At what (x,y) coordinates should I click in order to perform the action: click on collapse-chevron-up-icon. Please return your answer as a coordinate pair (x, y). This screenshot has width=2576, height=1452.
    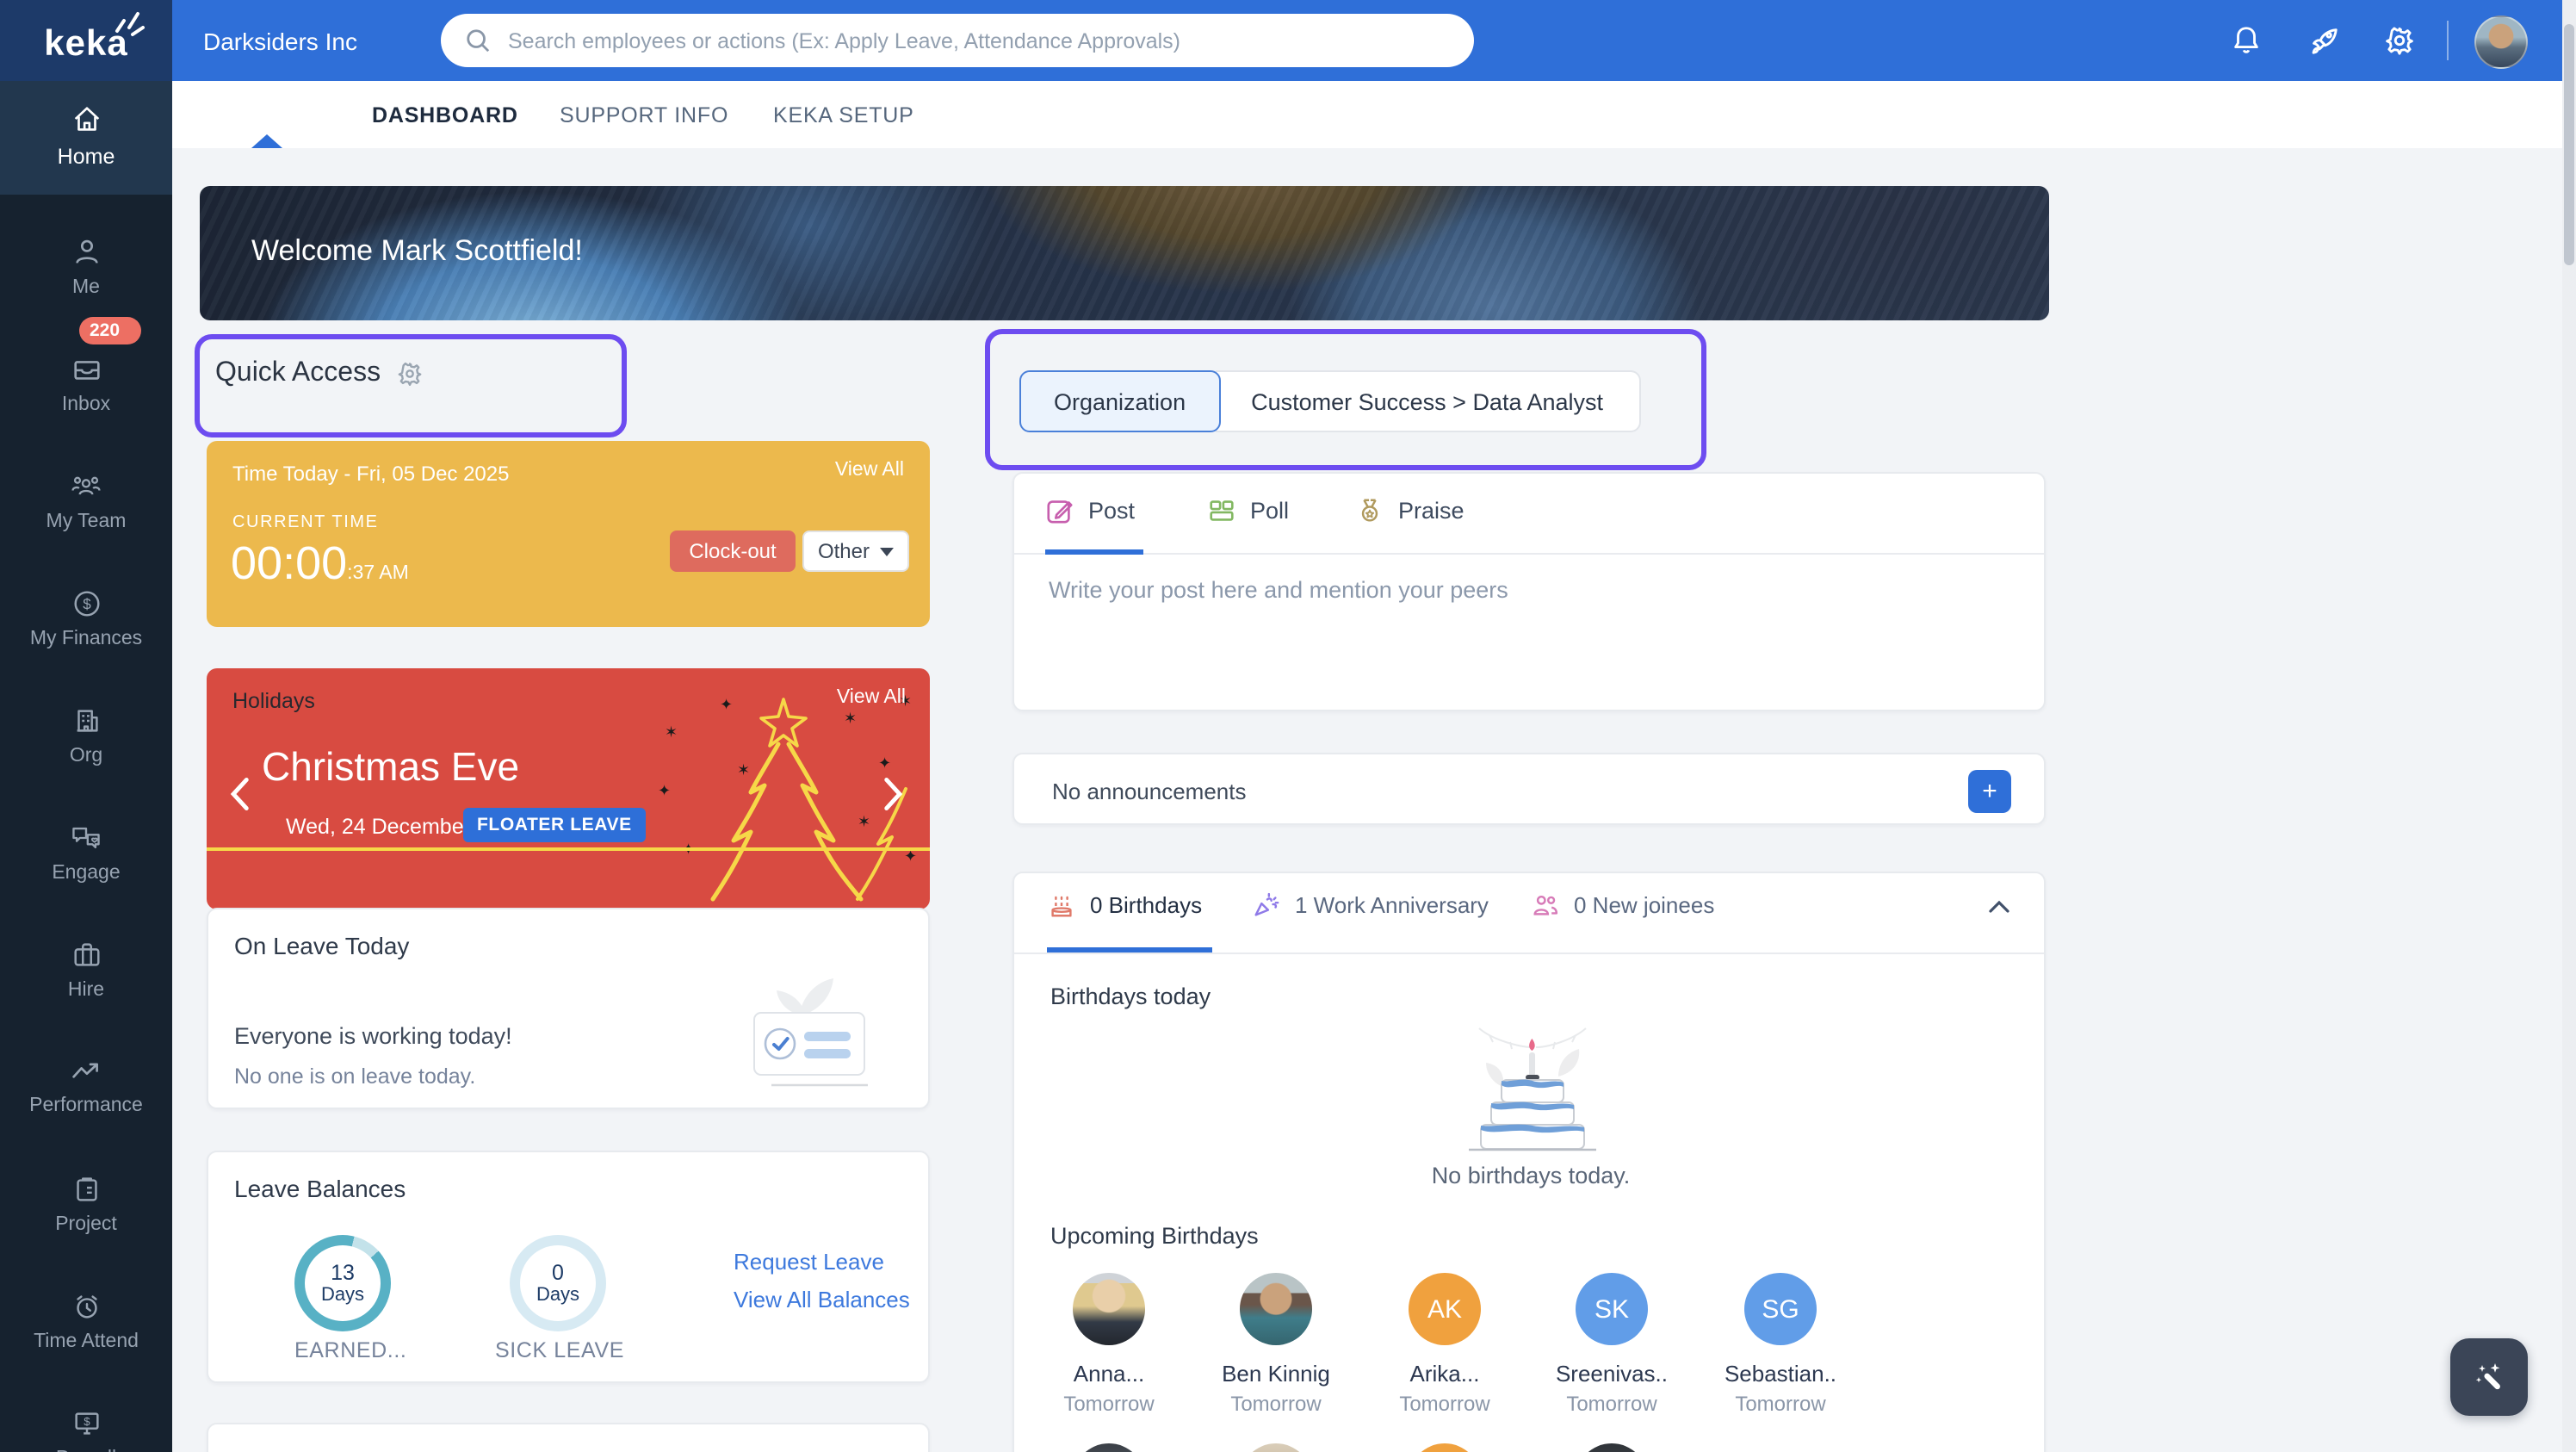
    Looking at the image, I should click on (1999, 907).